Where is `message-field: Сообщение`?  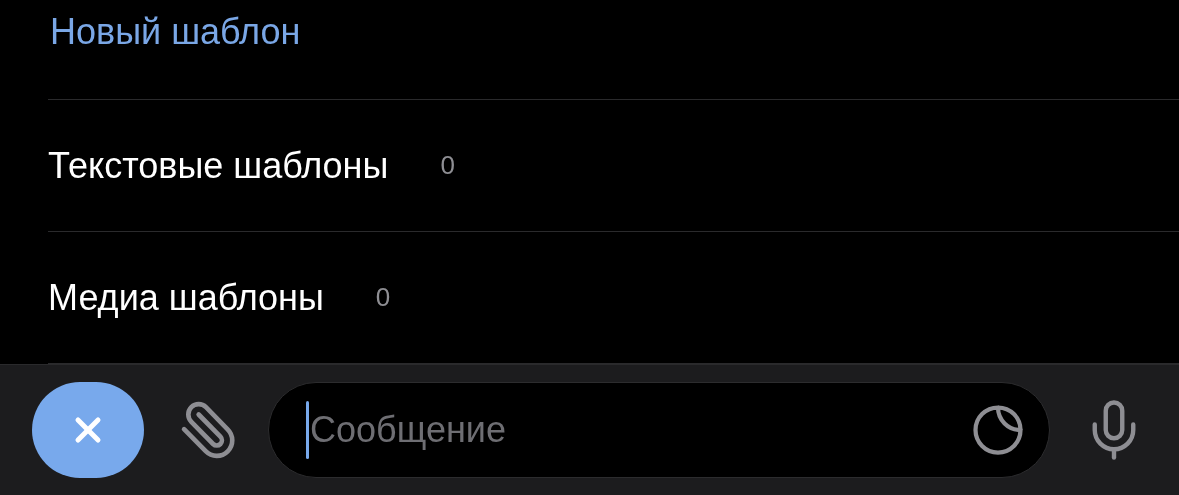
message-field: Сообщение is located at coordinates (659, 430).